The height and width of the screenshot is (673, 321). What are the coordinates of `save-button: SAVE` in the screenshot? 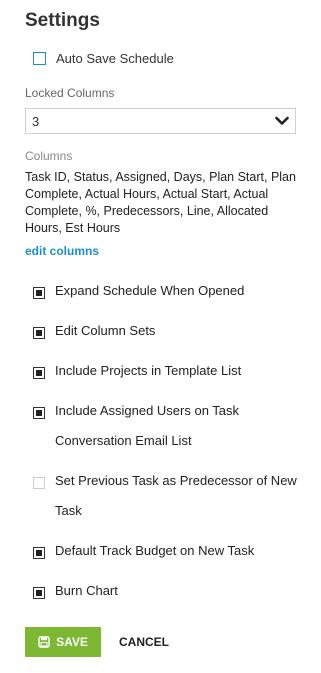 It's located at (63, 642).